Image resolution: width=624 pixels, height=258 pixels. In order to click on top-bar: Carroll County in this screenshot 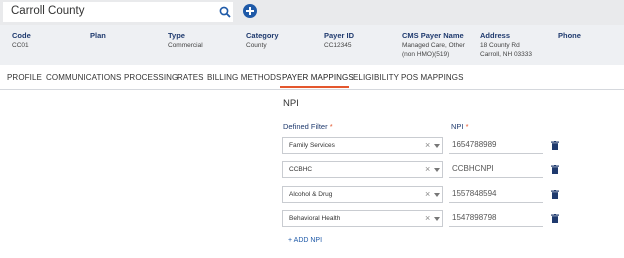, I will do `click(312, 12)`.